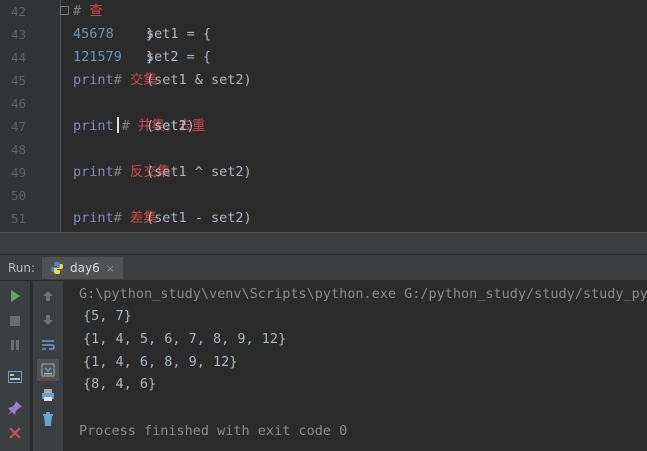 The width and height of the screenshot is (647, 451). What do you see at coordinates (18, 103) in the screenshot?
I see `line-number: 46` at bounding box center [18, 103].